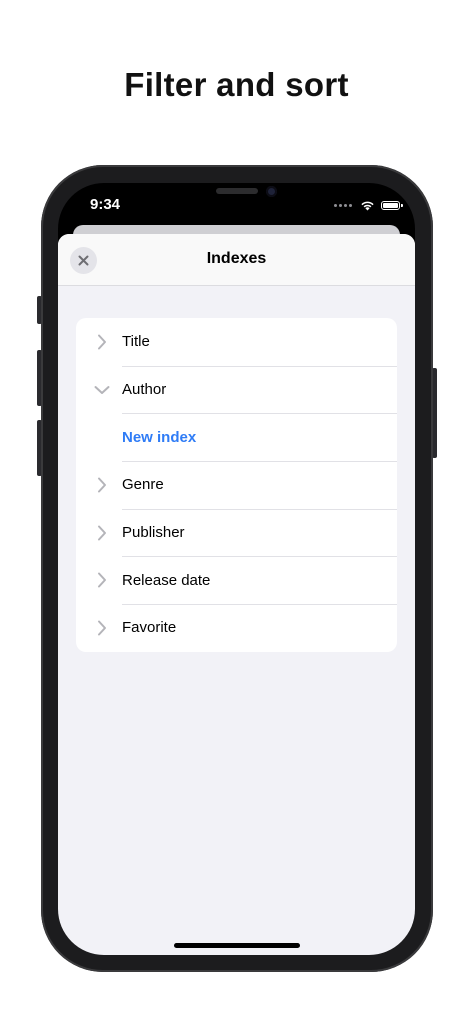  I want to click on status-icons, so click(368, 205).